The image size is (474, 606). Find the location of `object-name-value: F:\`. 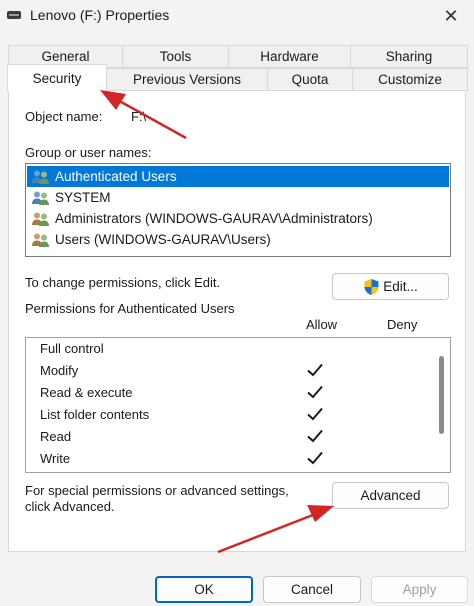

object-name-value: F:\ is located at coordinates (139, 116).